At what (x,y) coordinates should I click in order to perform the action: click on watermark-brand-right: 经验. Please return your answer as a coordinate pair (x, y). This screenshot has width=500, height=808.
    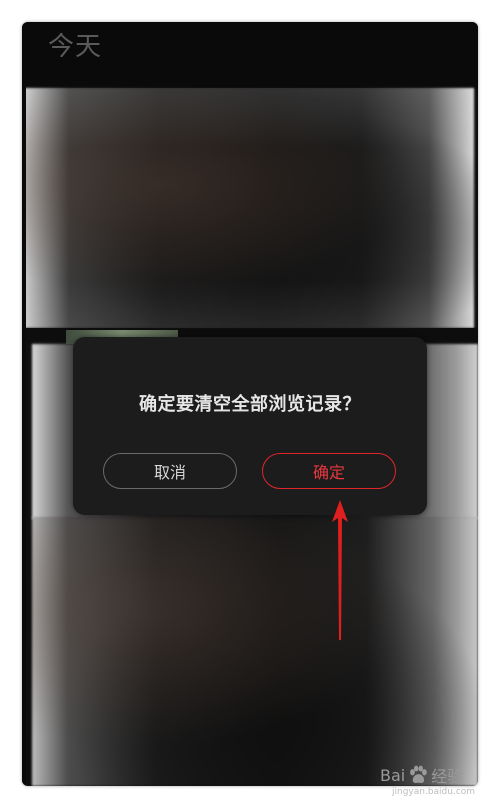
    Looking at the image, I should click on (447, 776).